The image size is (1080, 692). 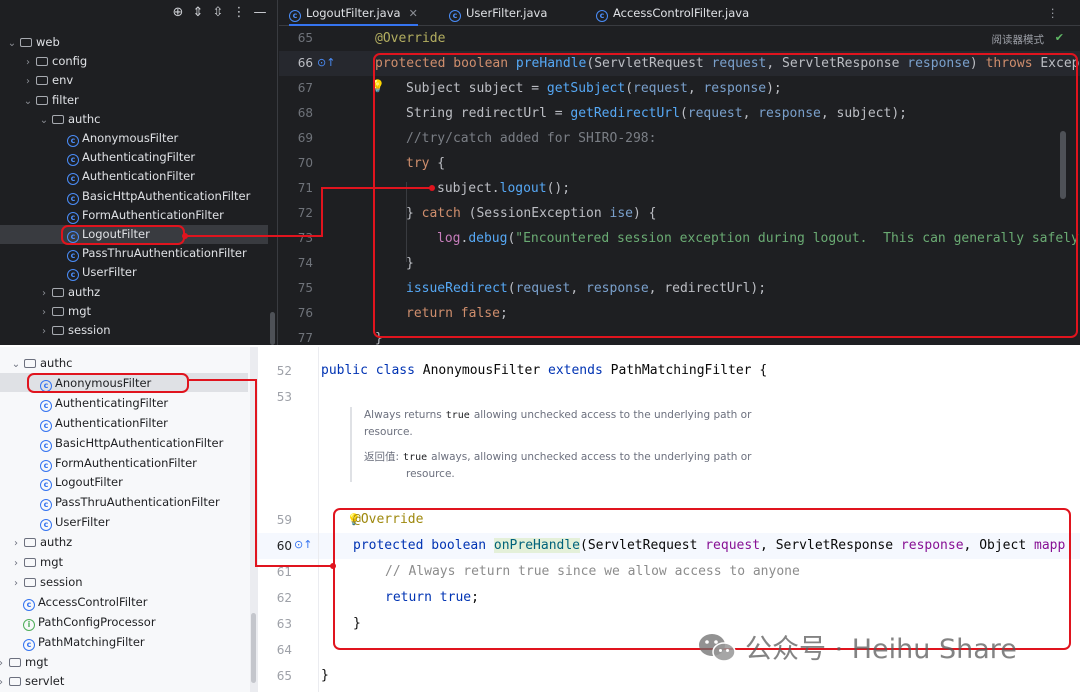 I want to click on tree-item-label: PathMatchingFilter, so click(x=91, y=641).